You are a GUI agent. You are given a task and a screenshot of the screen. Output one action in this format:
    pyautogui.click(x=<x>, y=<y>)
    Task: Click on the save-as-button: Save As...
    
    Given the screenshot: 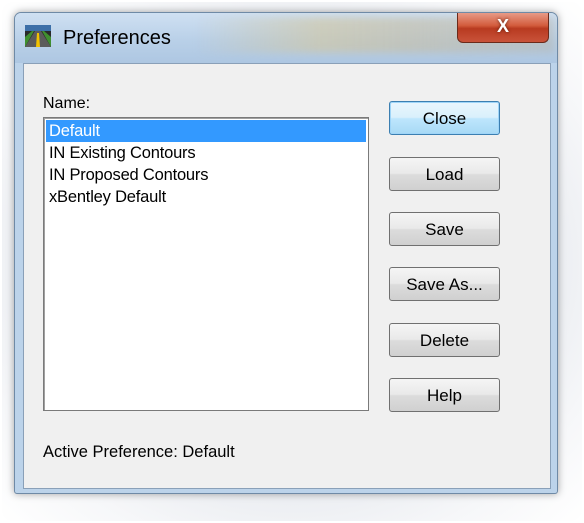 What is the action you would take?
    pyautogui.click(x=444, y=284)
    